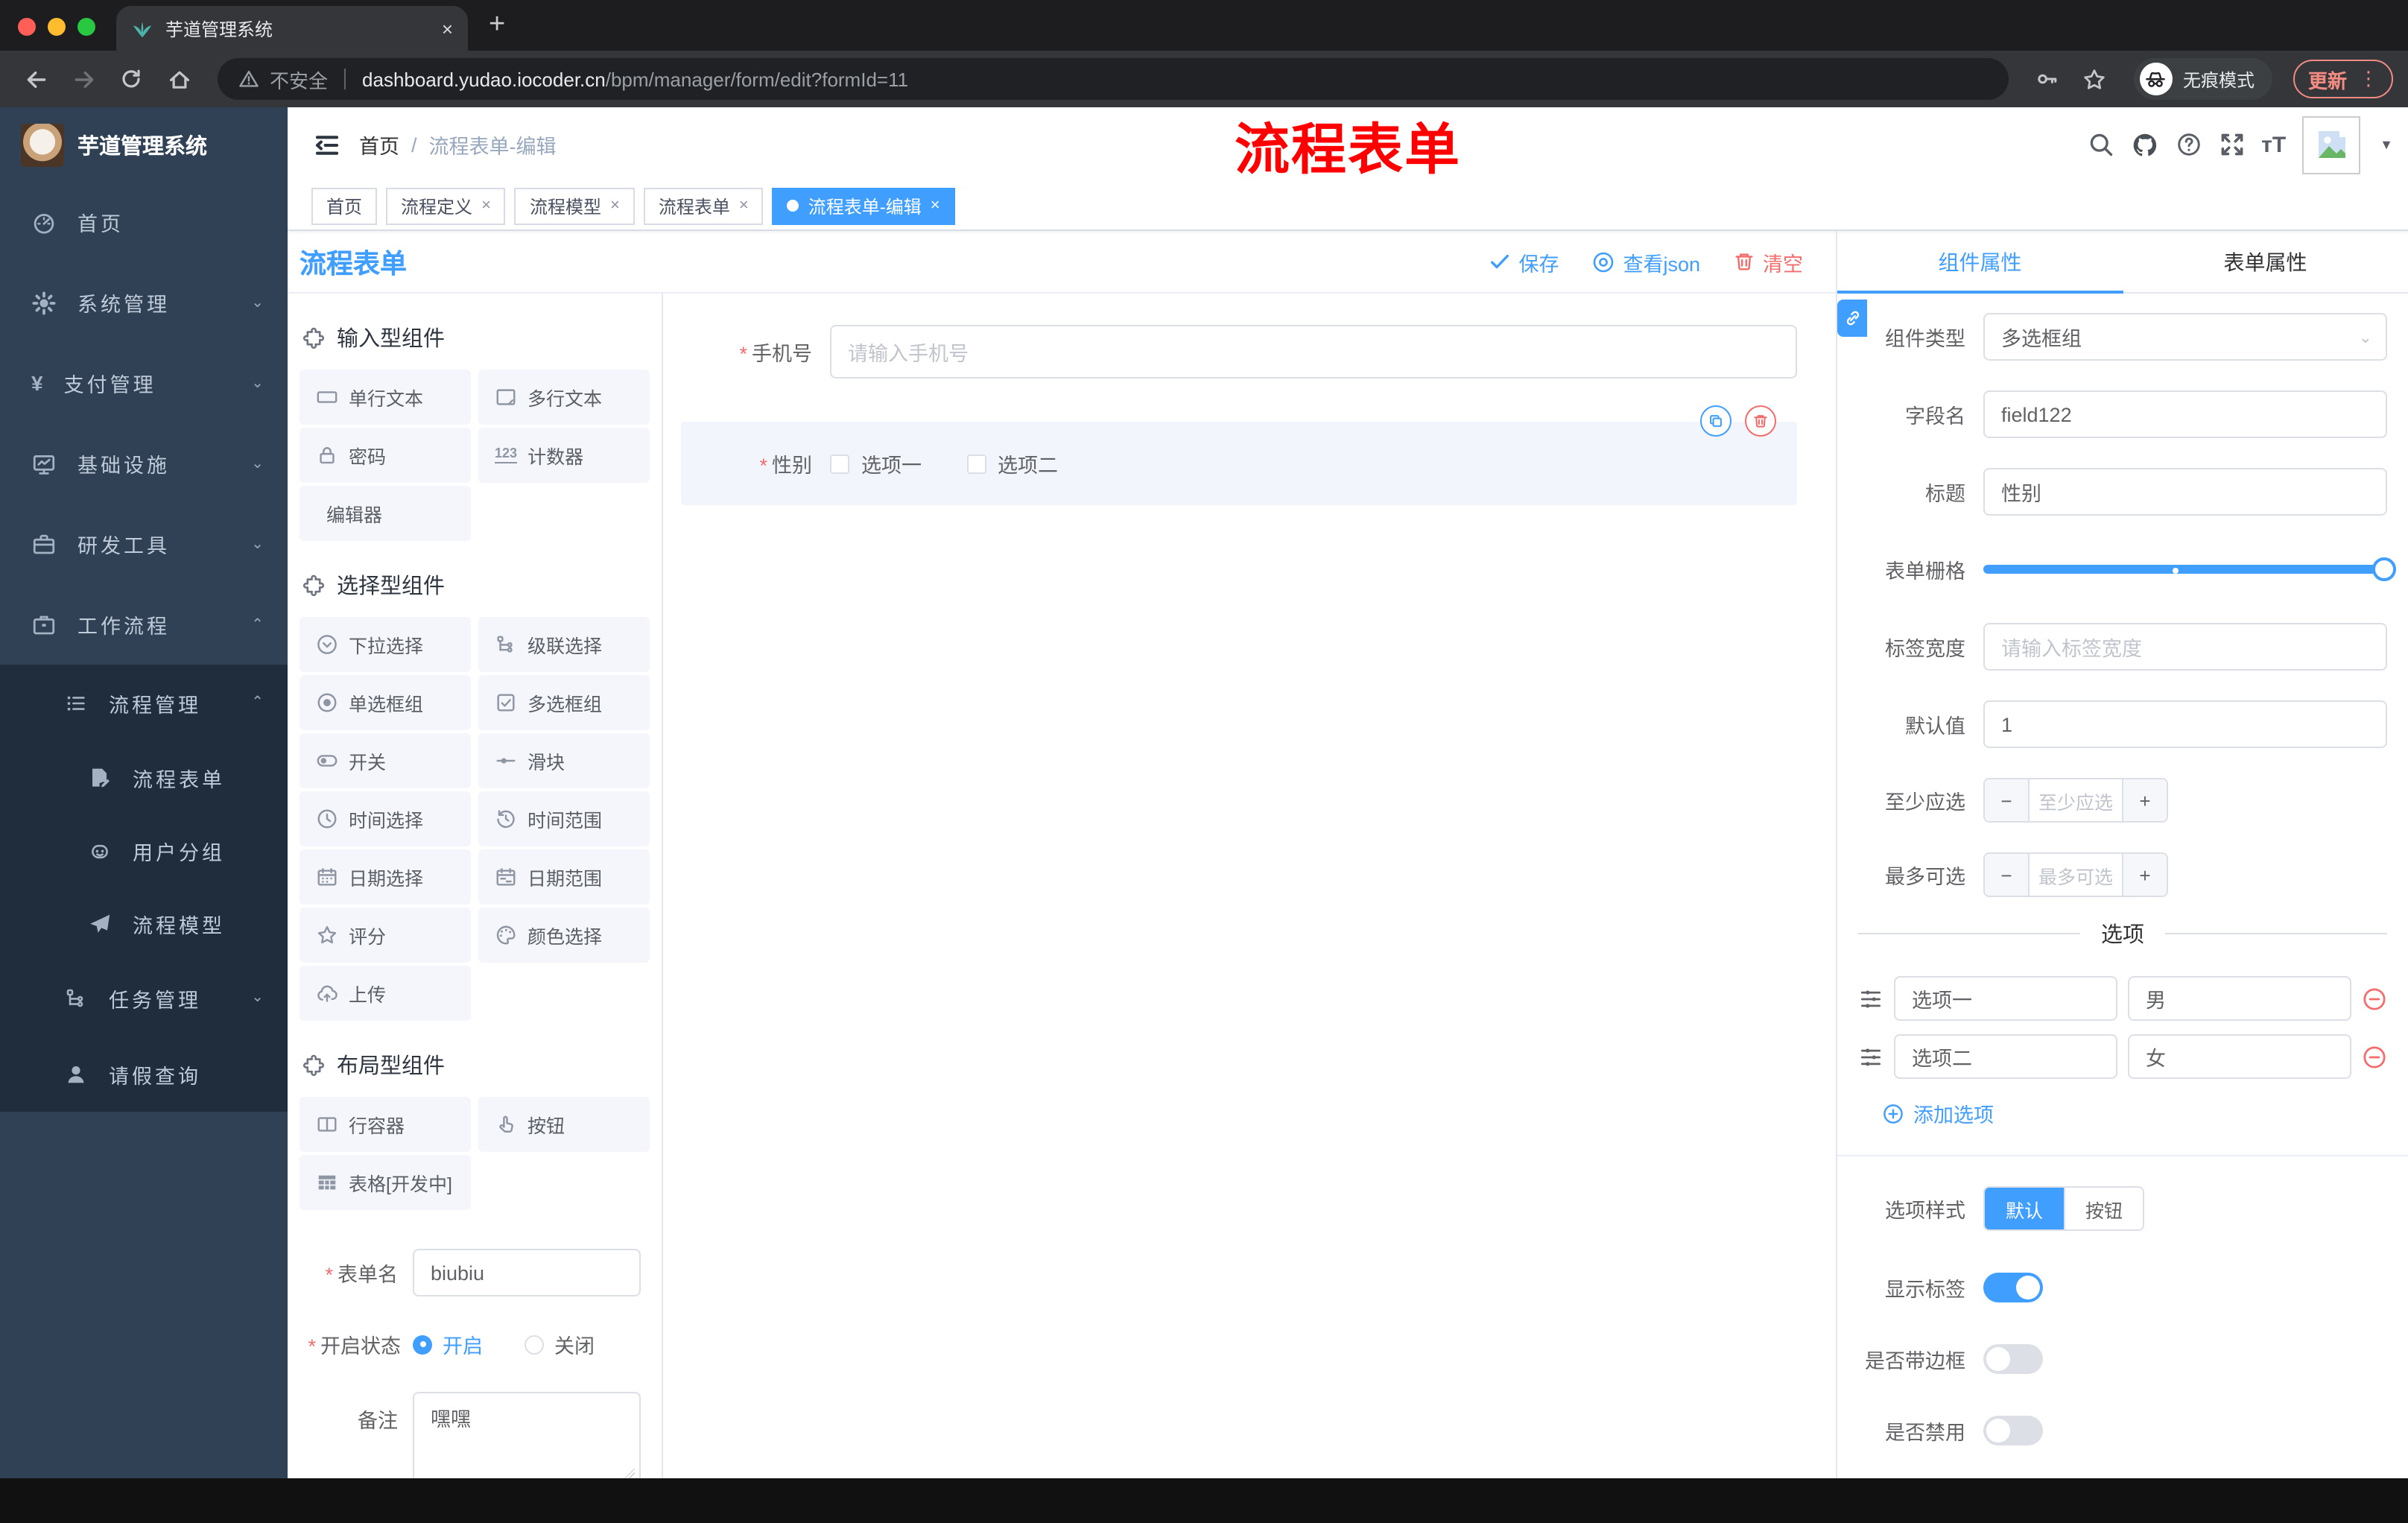 The height and width of the screenshot is (1523, 2408). Describe the element at coordinates (144, 850) in the screenshot. I see `sidebar-item-用户分组: 用户分组` at that location.